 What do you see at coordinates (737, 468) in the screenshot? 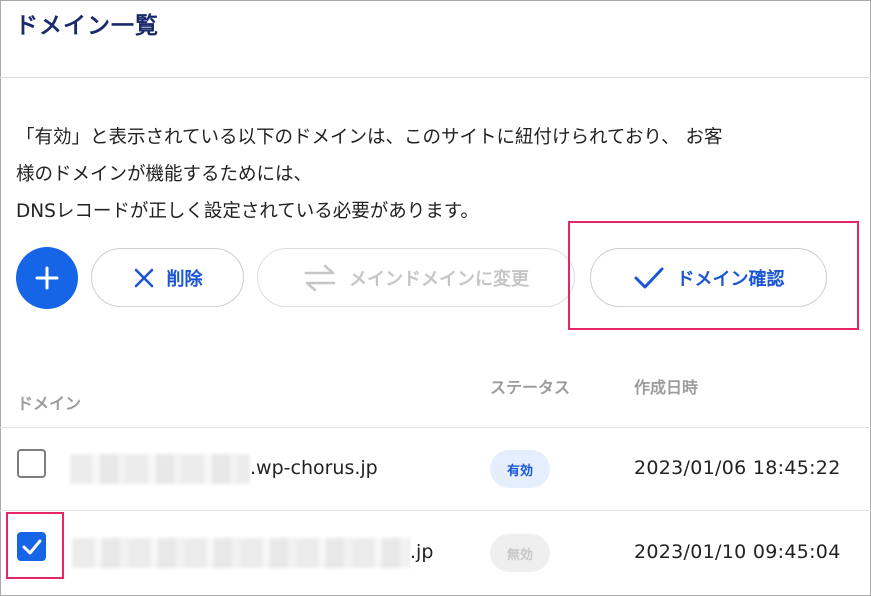
I see `row-1-created: 2023/01/06 18:45:22` at bounding box center [737, 468].